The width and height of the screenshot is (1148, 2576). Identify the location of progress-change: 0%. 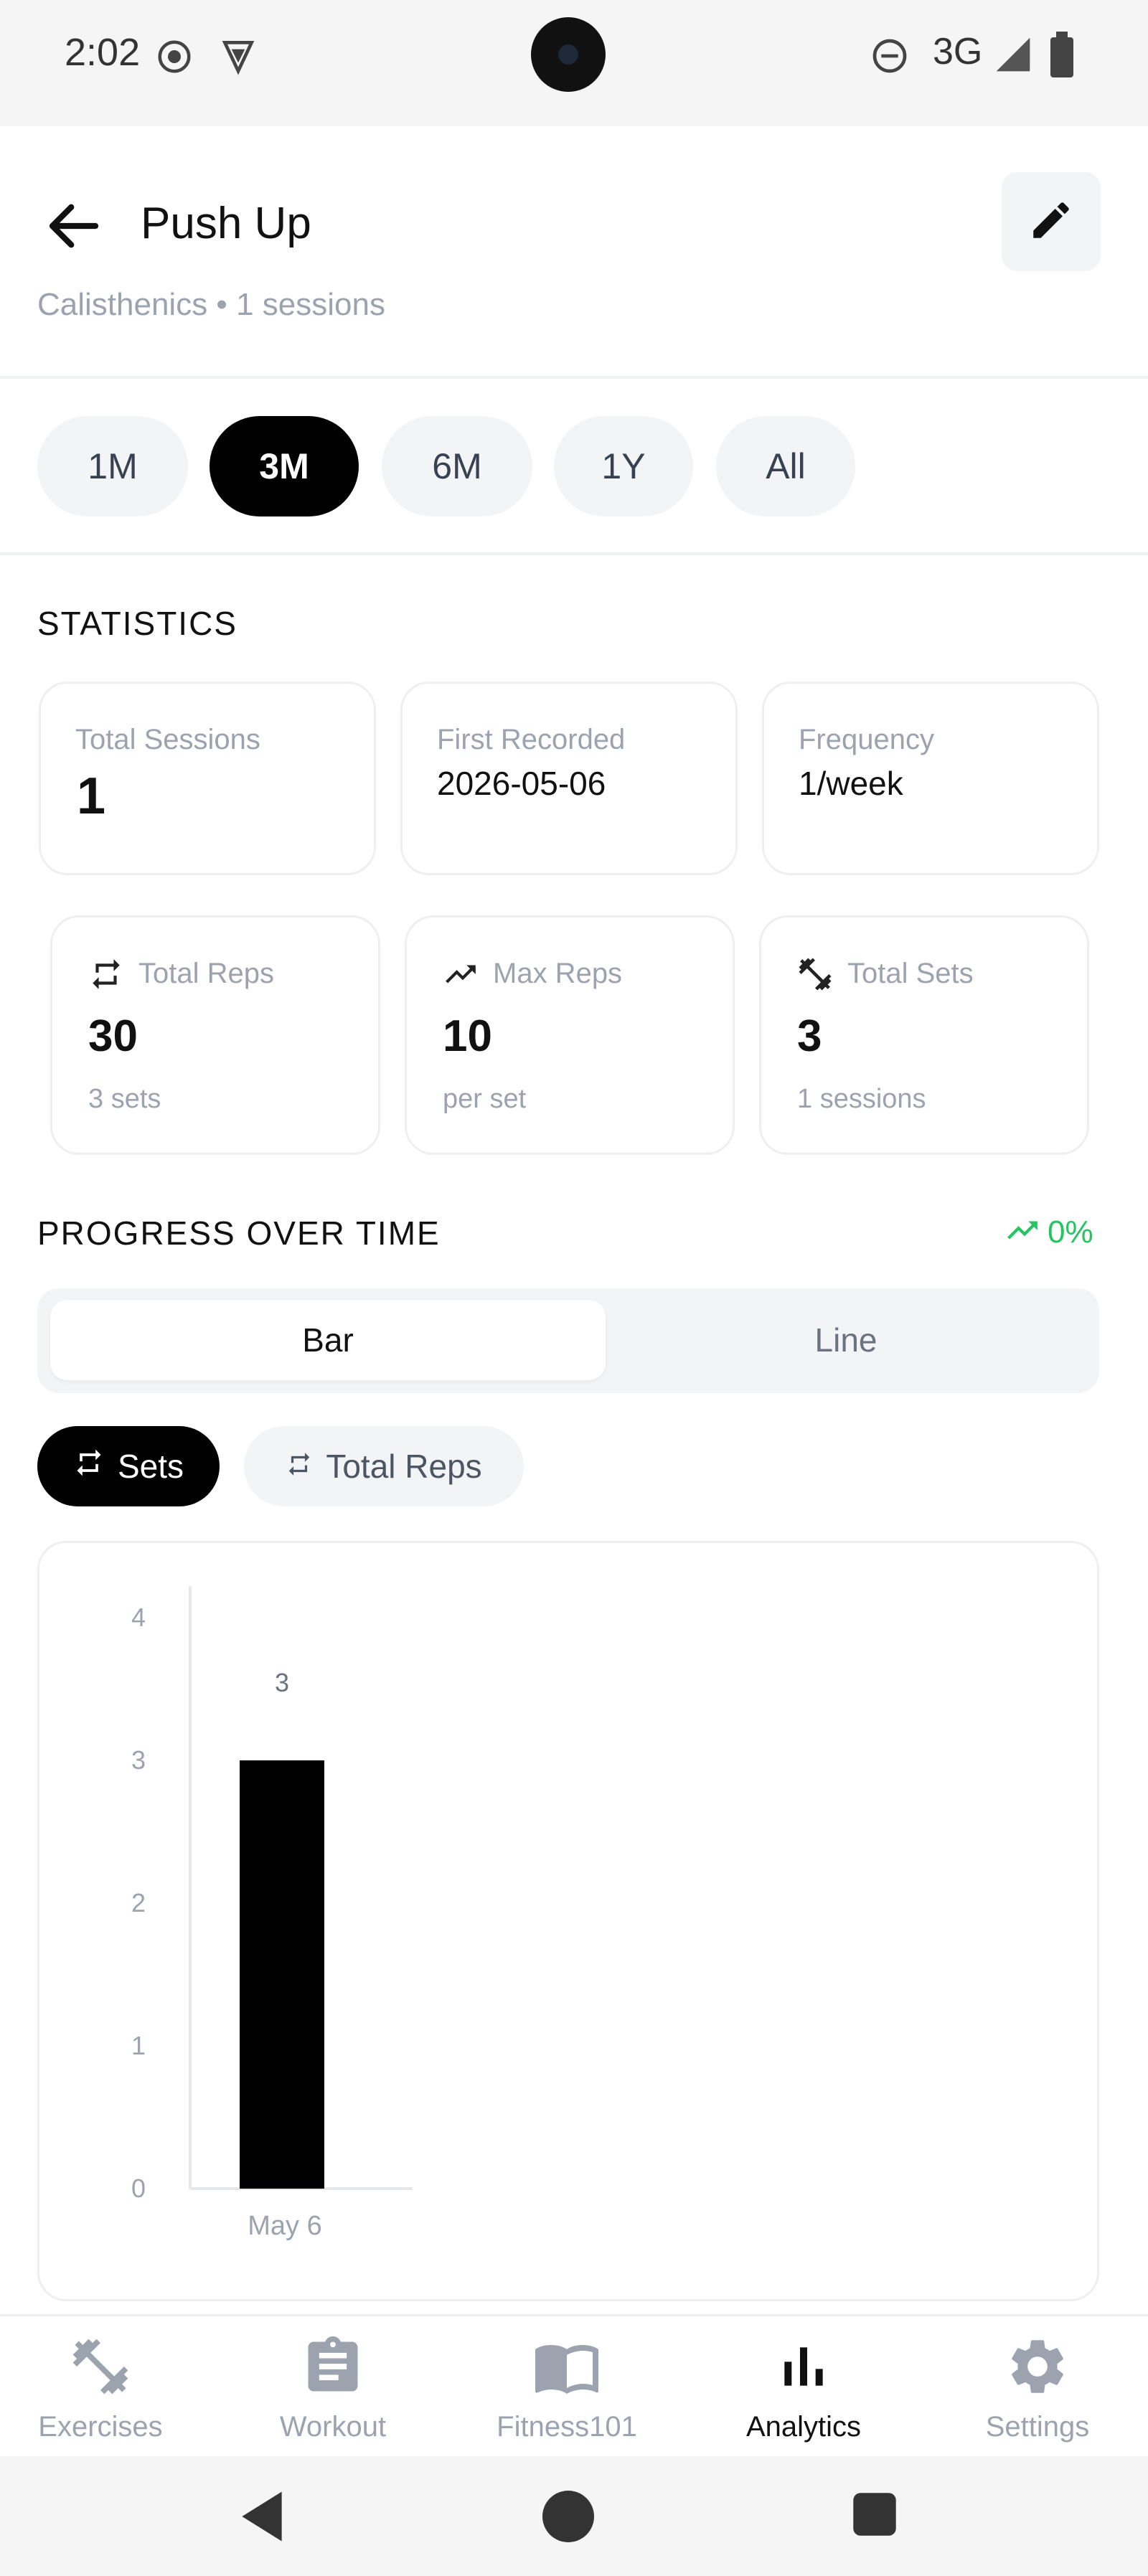
(1049, 1232).